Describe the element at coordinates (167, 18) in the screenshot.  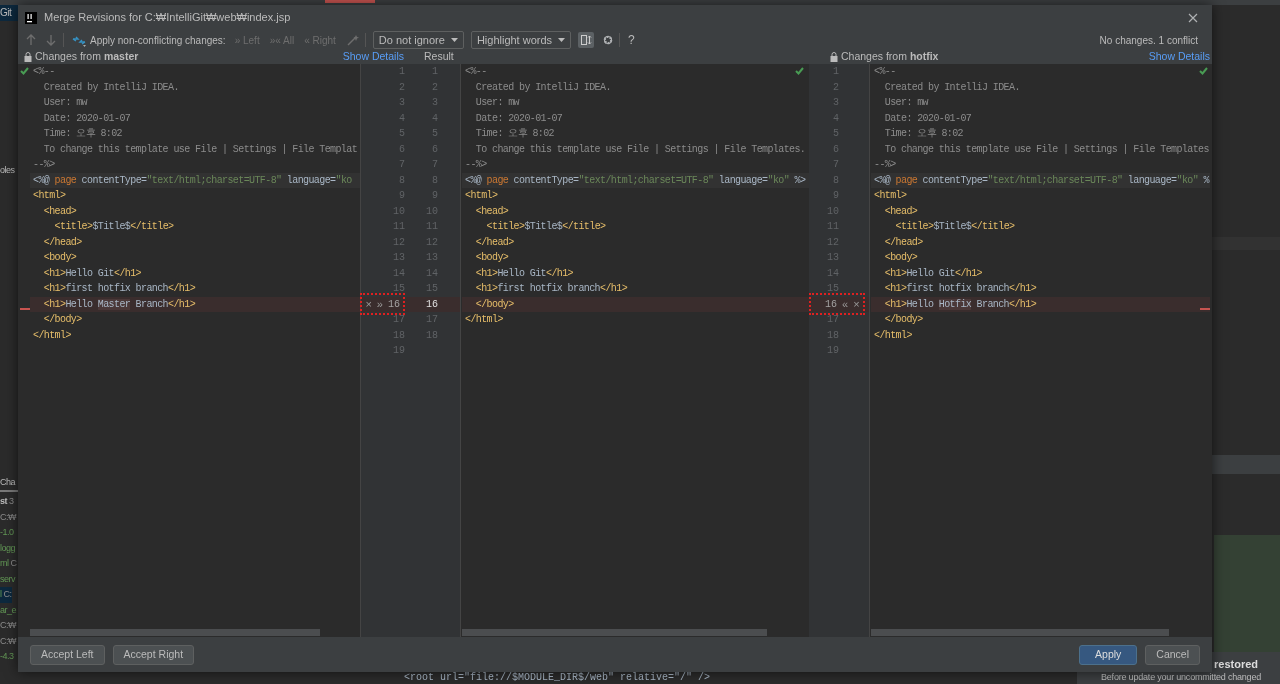
I see `window-title: Merge Revisions for C:₩IntelliGit₩web₩index.jsp` at that location.